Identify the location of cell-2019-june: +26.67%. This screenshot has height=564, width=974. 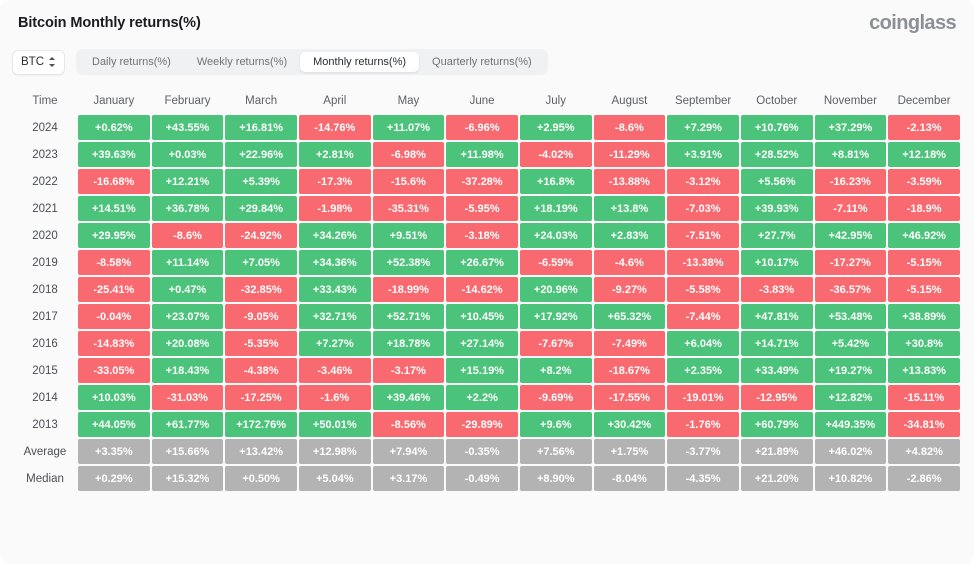
(482, 262).